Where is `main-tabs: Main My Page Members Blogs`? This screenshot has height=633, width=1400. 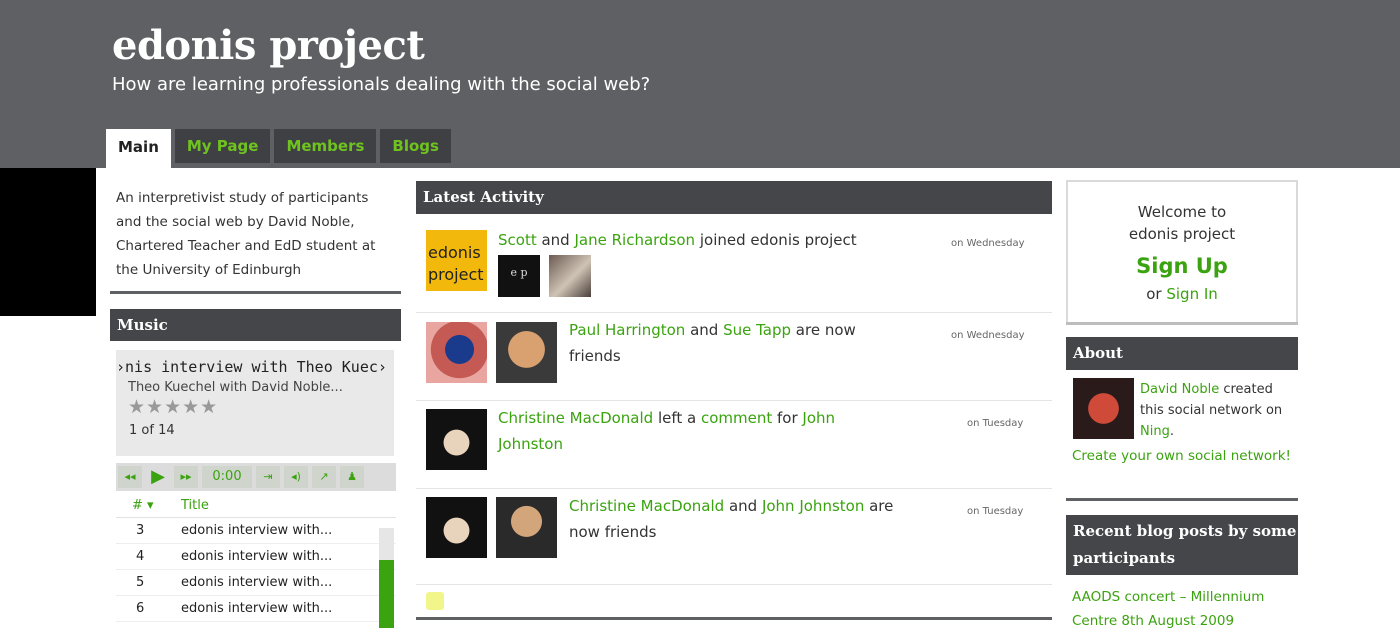 main-tabs: Main My Page Members Blogs is located at coordinates (280, 148).